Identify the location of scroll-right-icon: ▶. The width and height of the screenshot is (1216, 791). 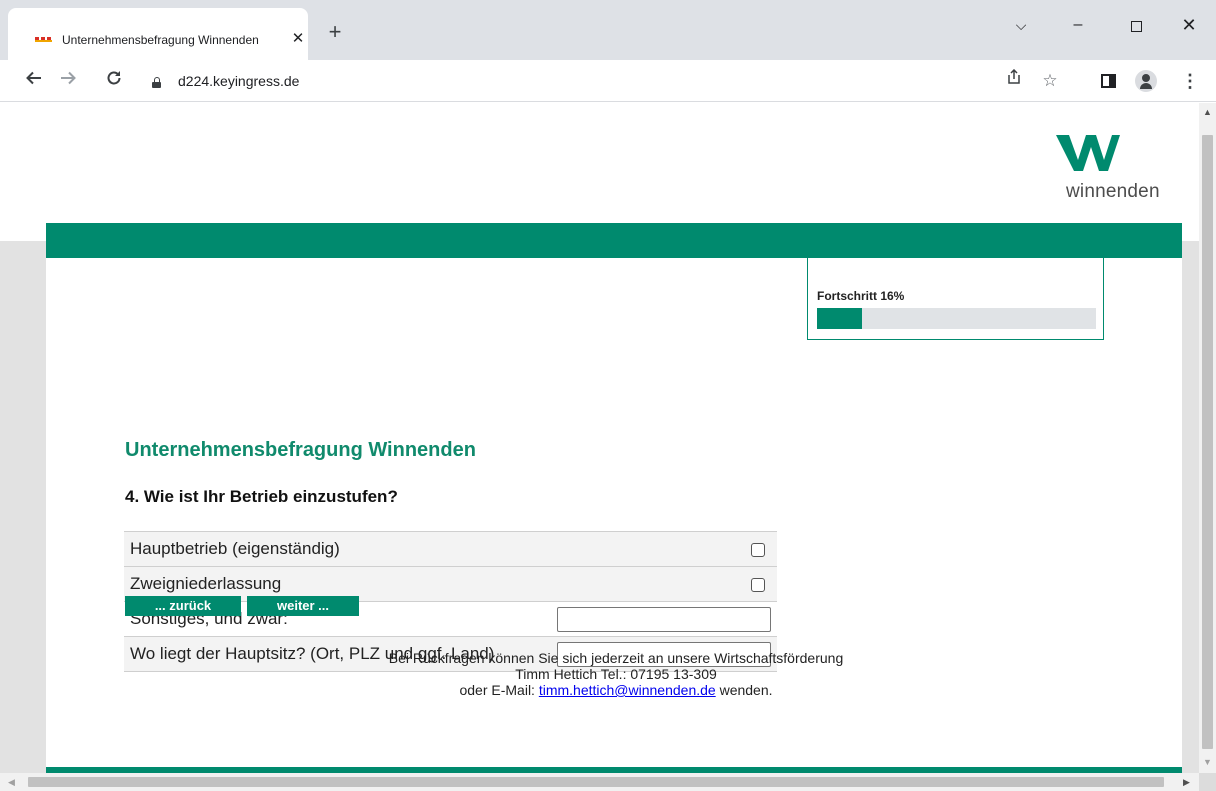
(1186, 782).